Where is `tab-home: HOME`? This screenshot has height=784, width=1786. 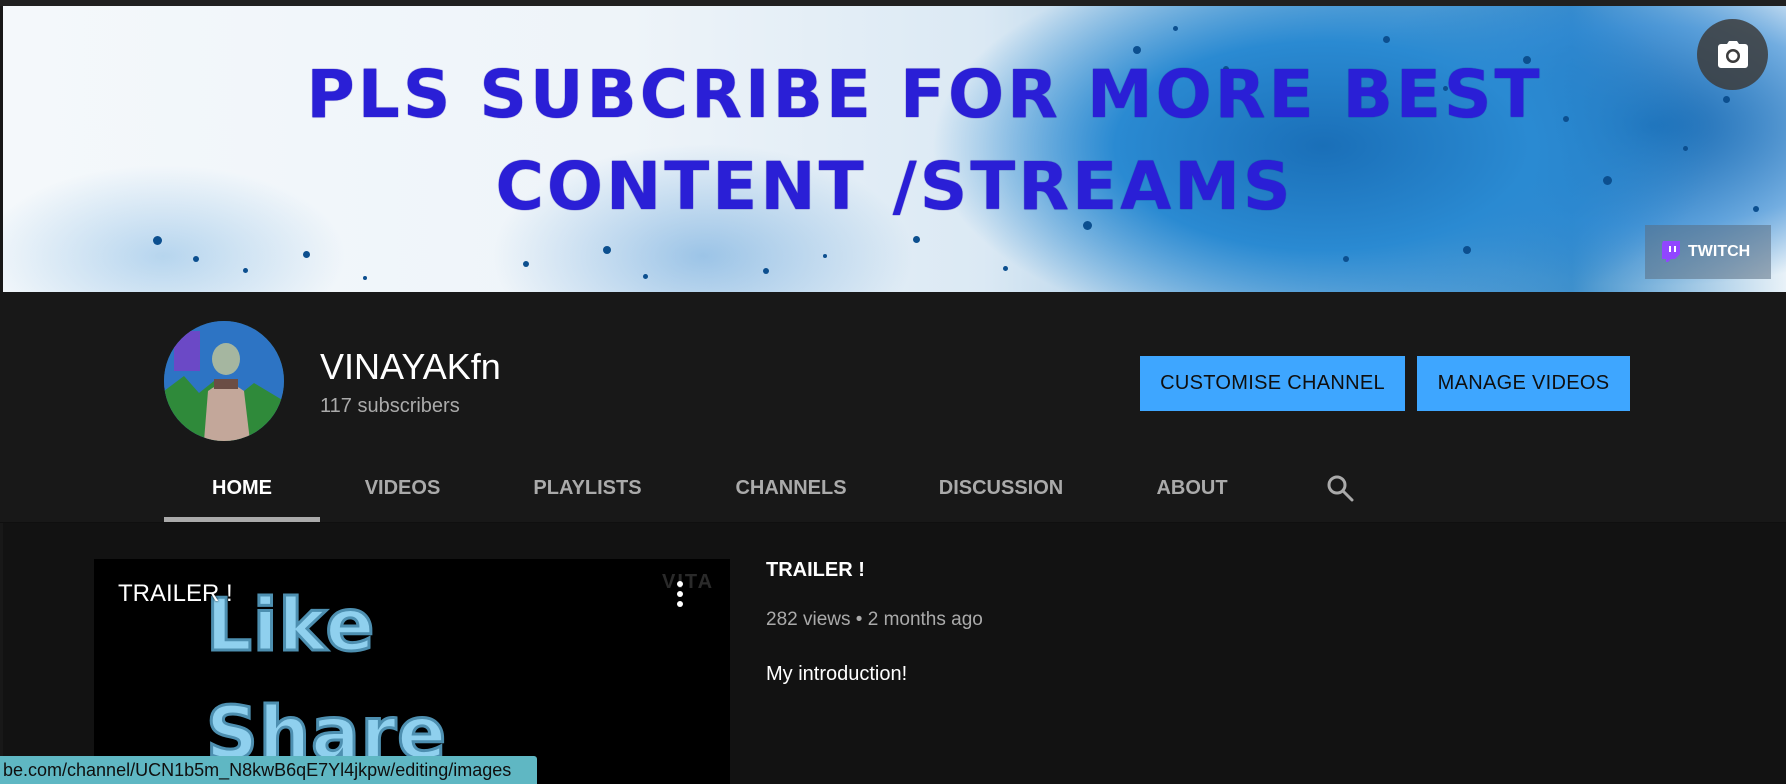
tab-home: HOME is located at coordinates (242, 488).